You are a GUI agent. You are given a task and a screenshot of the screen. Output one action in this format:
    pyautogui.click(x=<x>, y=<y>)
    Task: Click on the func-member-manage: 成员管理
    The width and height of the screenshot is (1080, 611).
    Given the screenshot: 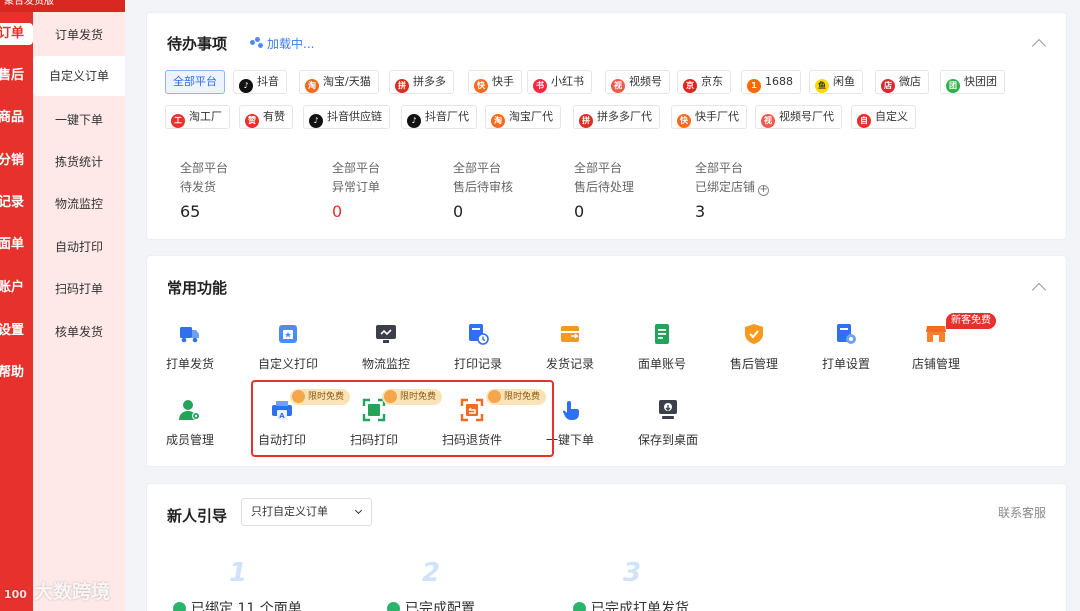 What is the action you would take?
    pyautogui.click(x=190, y=423)
    